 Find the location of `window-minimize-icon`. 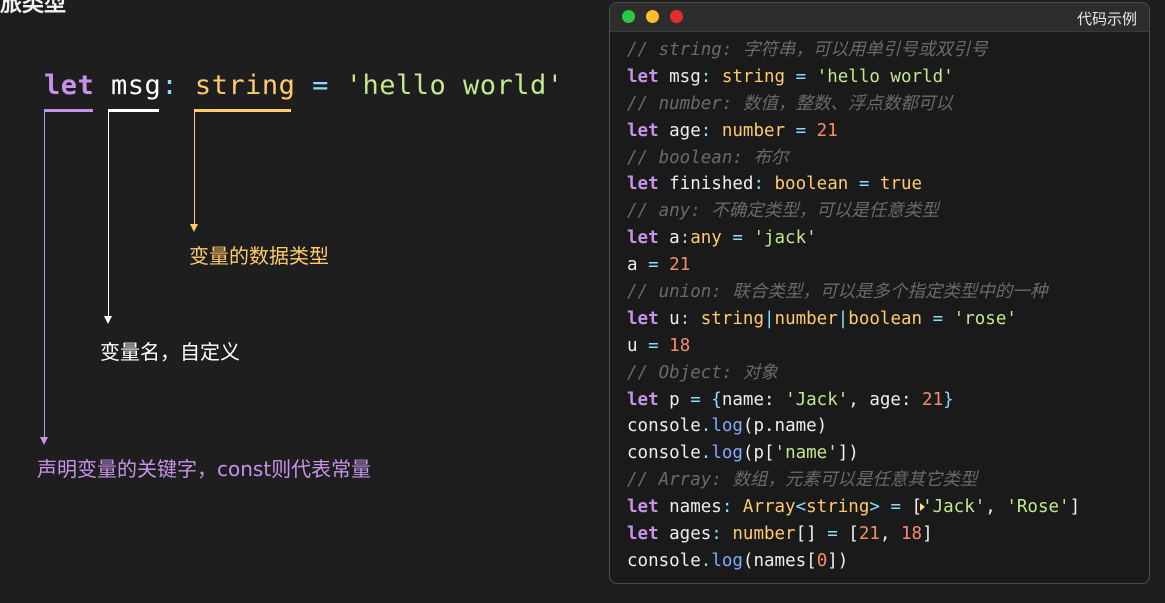

window-minimize-icon is located at coordinates (652, 16).